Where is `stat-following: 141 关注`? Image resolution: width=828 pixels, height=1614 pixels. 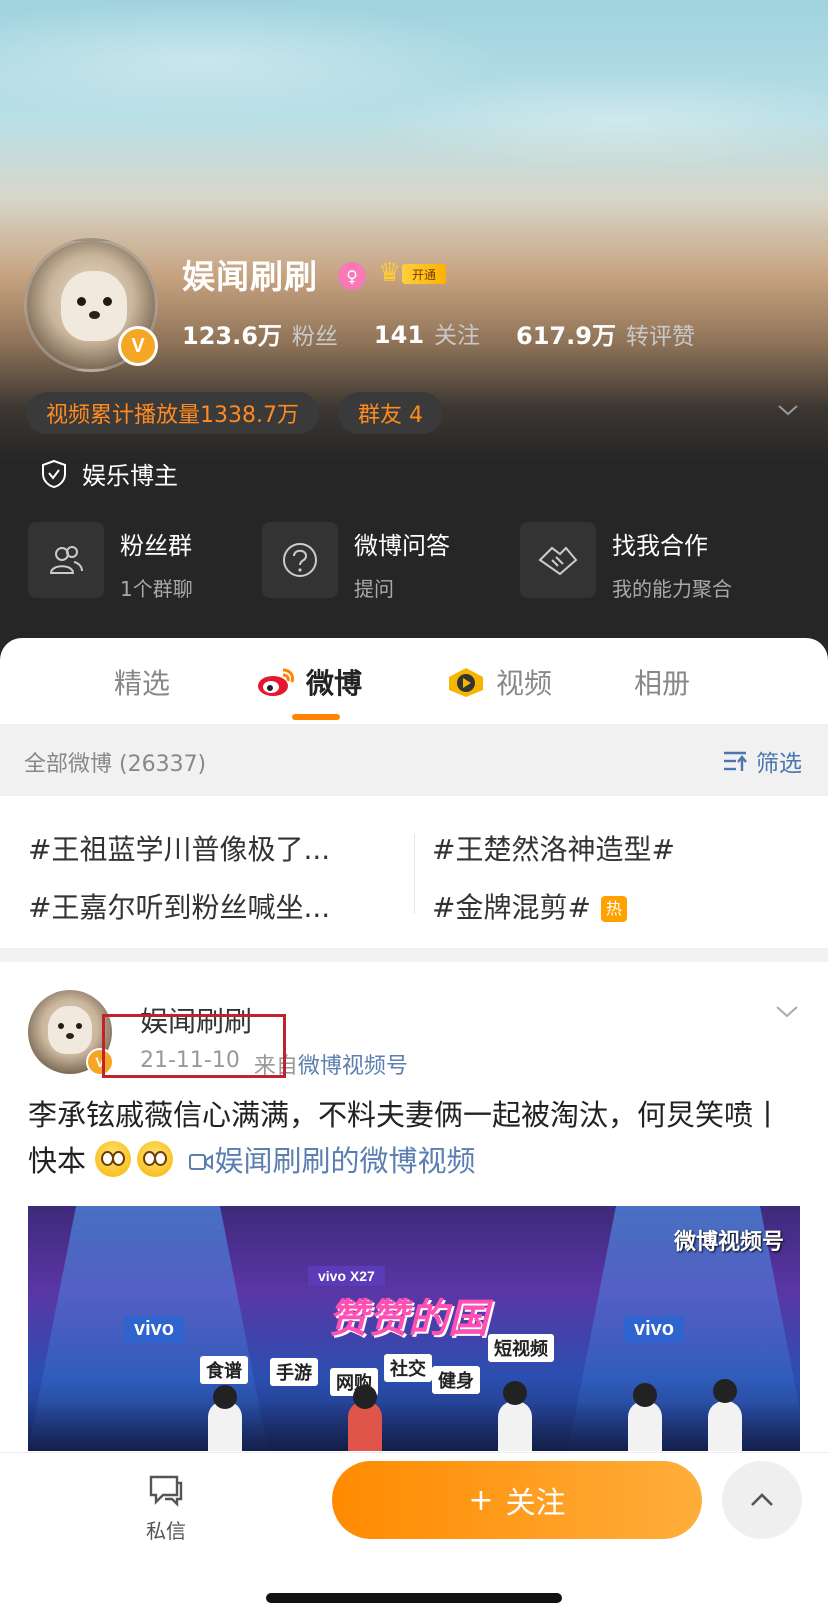
stat-following: 141 关注 is located at coordinates (427, 333).